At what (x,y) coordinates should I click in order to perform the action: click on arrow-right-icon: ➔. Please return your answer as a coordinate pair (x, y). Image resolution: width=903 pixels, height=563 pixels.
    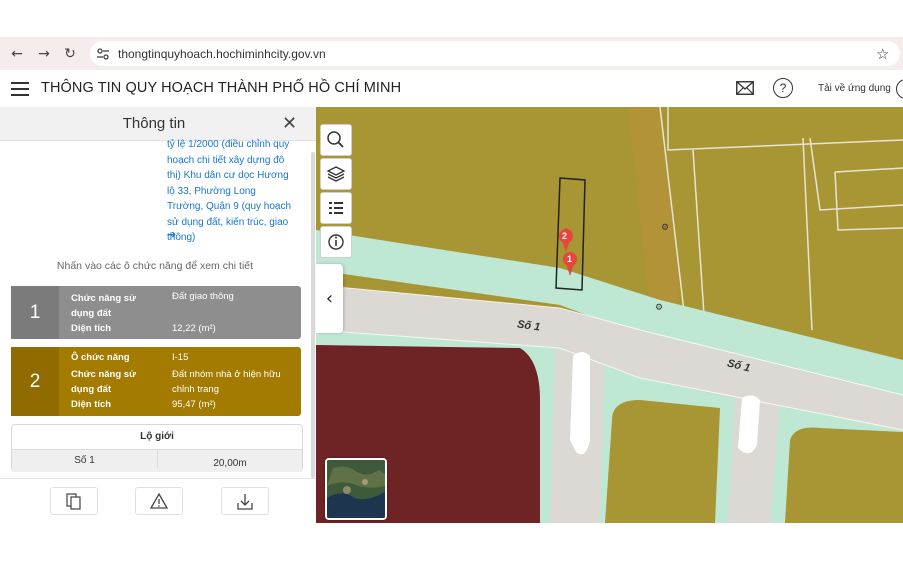
    Looking at the image, I should click on (171, 234).